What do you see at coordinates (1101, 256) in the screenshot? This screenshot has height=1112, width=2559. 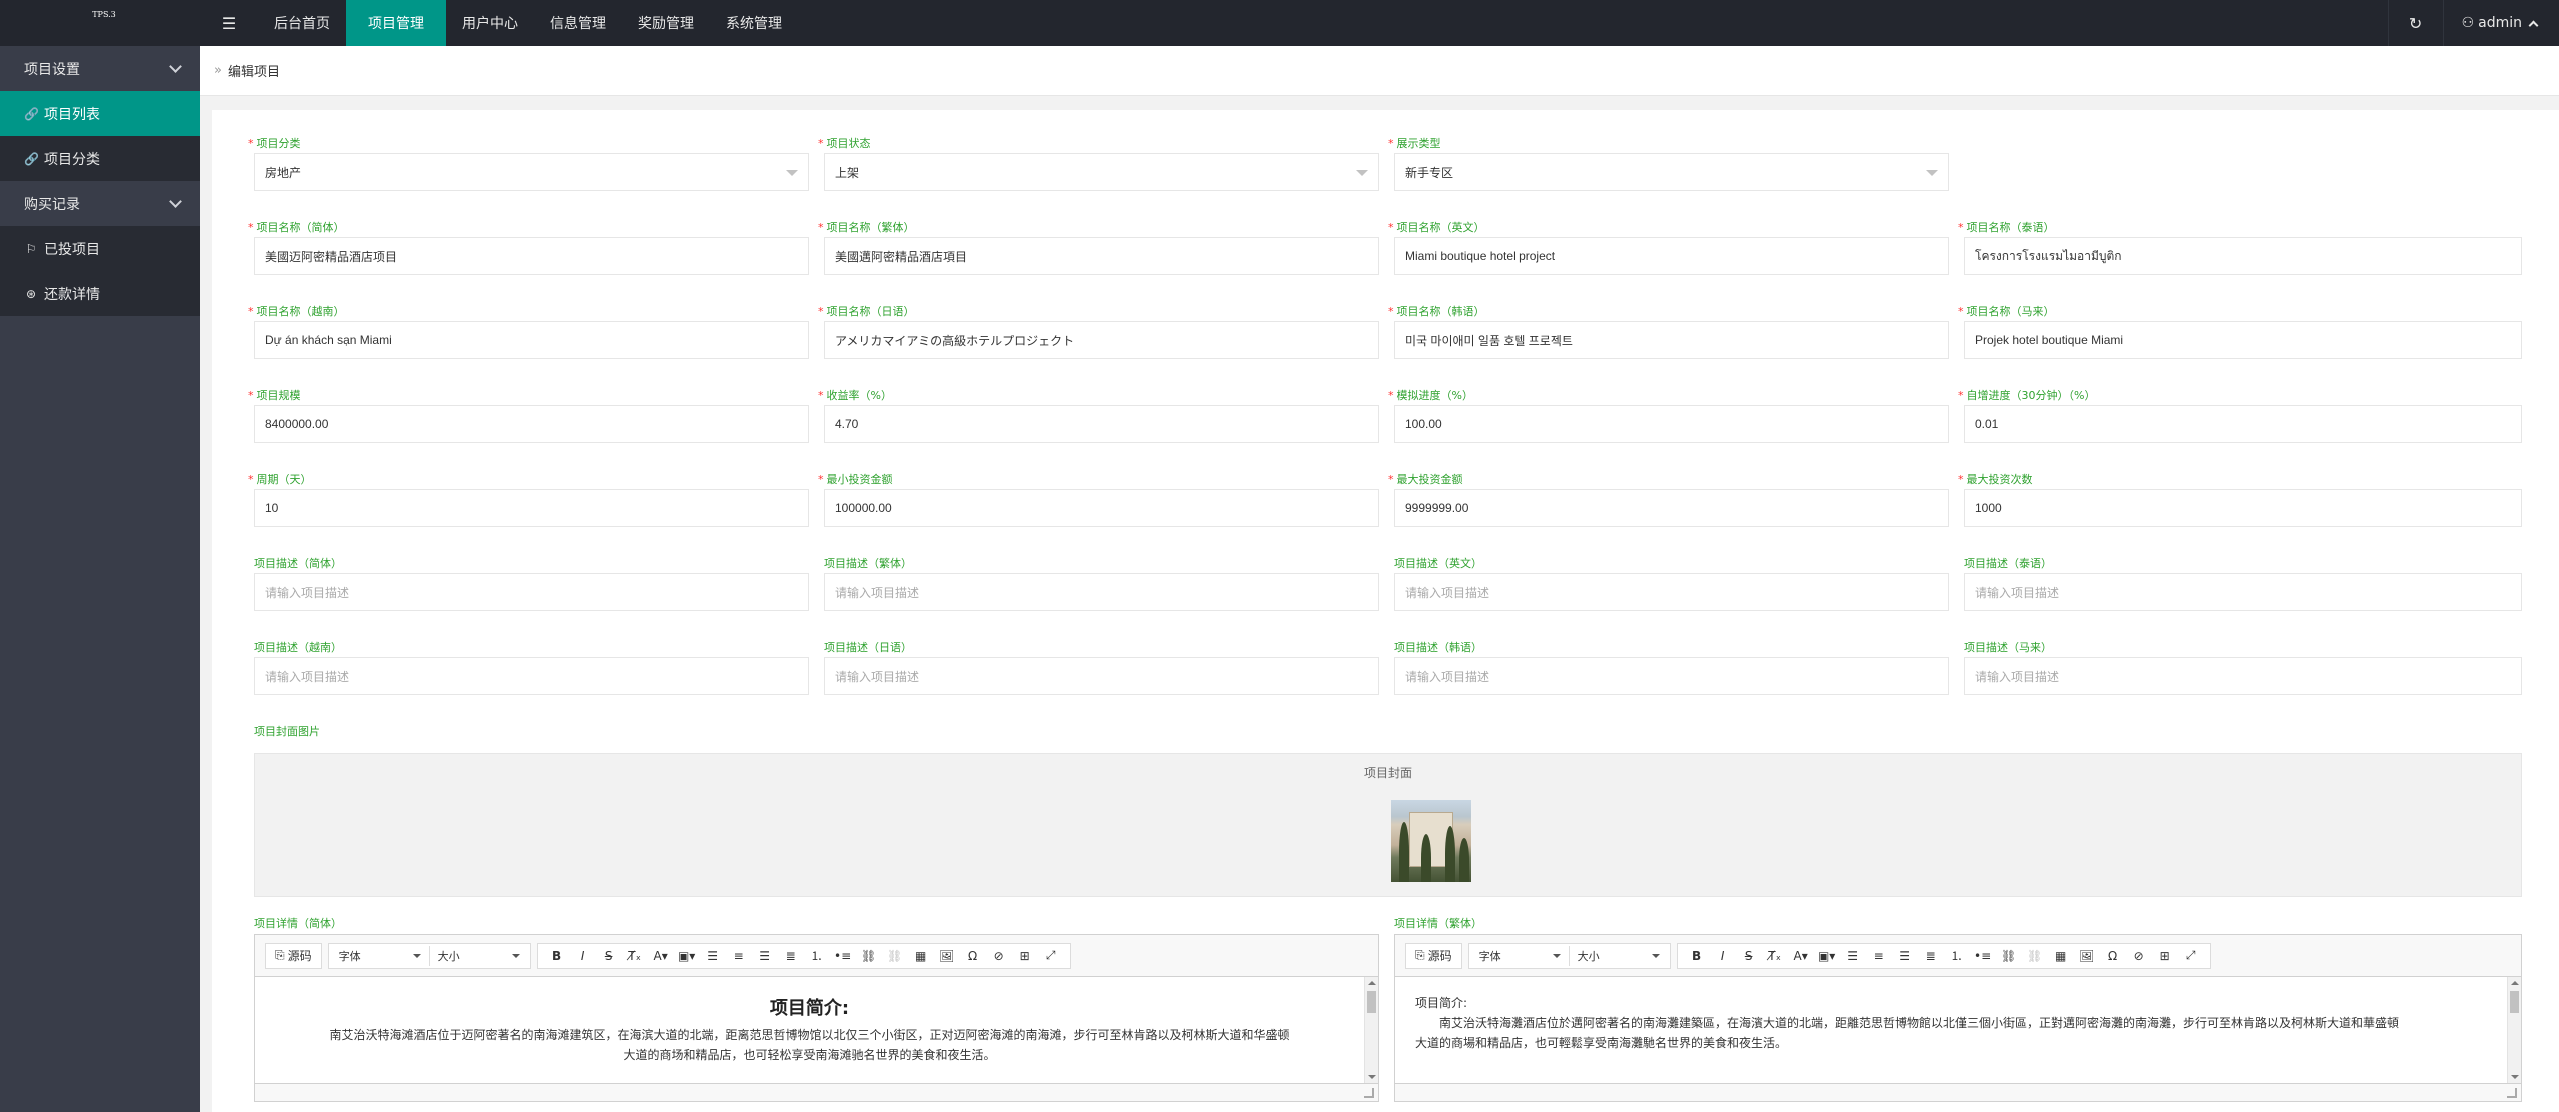 I see `name-input-traditional: 美國邁阿密精品酒店項目` at bounding box center [1101, 256].